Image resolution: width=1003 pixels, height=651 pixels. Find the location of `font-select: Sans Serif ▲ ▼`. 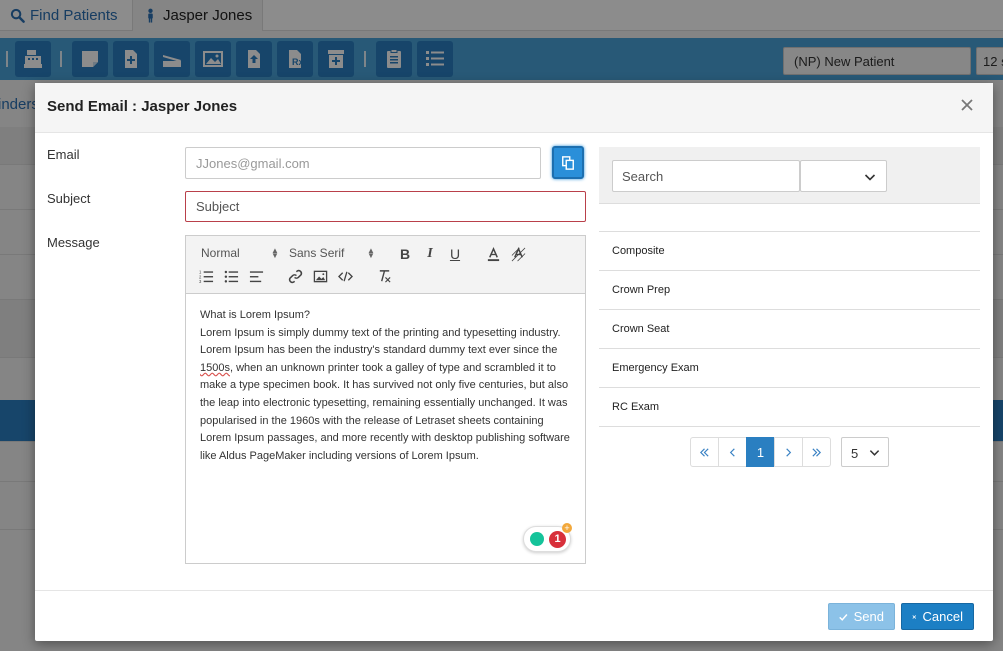

font-select: Sans Serif ▲ ▼ is located at coordinates (334, 253).